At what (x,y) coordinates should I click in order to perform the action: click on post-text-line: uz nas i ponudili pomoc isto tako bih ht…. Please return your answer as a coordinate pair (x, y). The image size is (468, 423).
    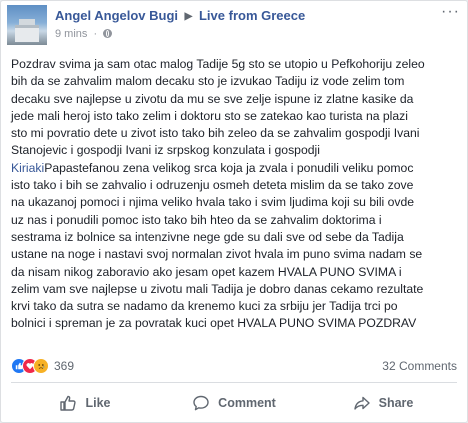
    Looking at the image, I should click on (196, 219).